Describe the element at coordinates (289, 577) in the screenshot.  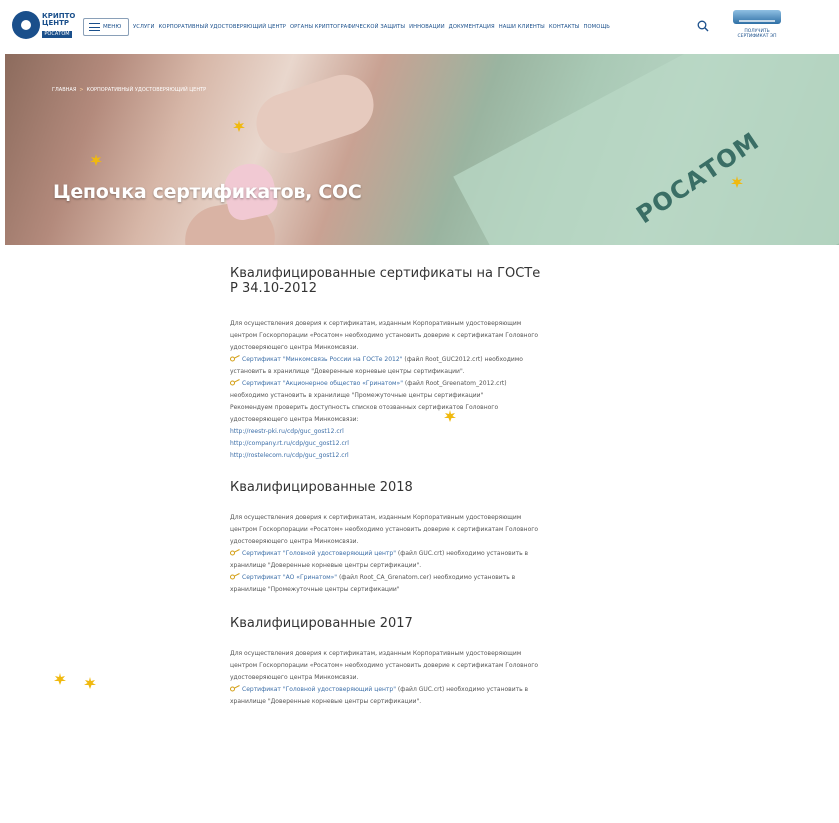
I see `cert-link: Сертификат "АО «Гринатом»"` at that location.